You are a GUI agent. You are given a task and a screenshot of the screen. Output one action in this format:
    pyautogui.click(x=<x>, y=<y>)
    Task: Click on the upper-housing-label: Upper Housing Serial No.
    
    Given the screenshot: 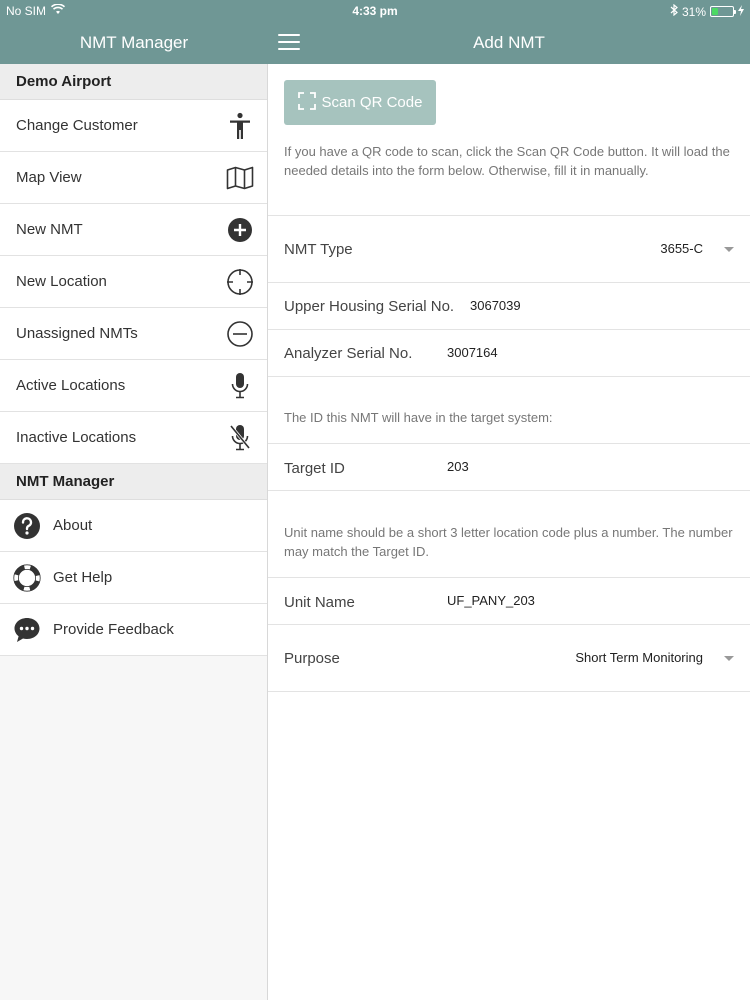 What is the action you would take?
    pyautogui.click(x=369, y=306)
    